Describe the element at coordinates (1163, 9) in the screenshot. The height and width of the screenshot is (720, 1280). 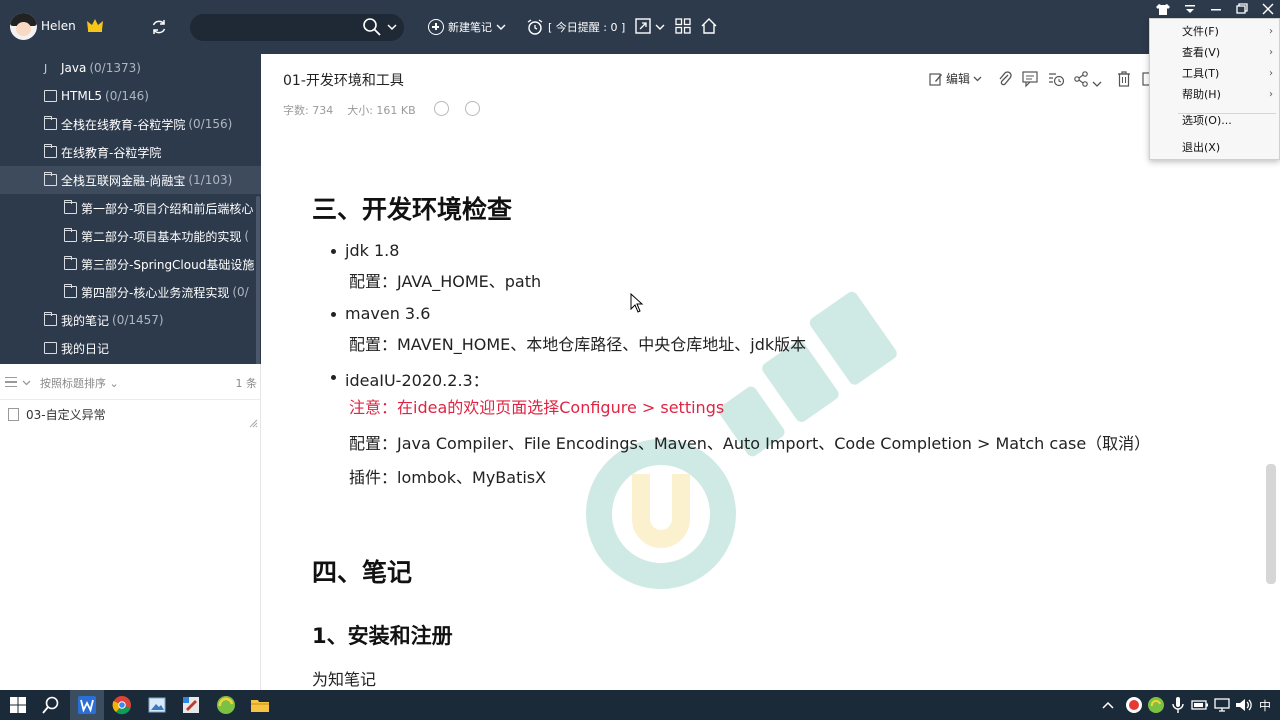
I see `skin-shirt-icon` at that location.